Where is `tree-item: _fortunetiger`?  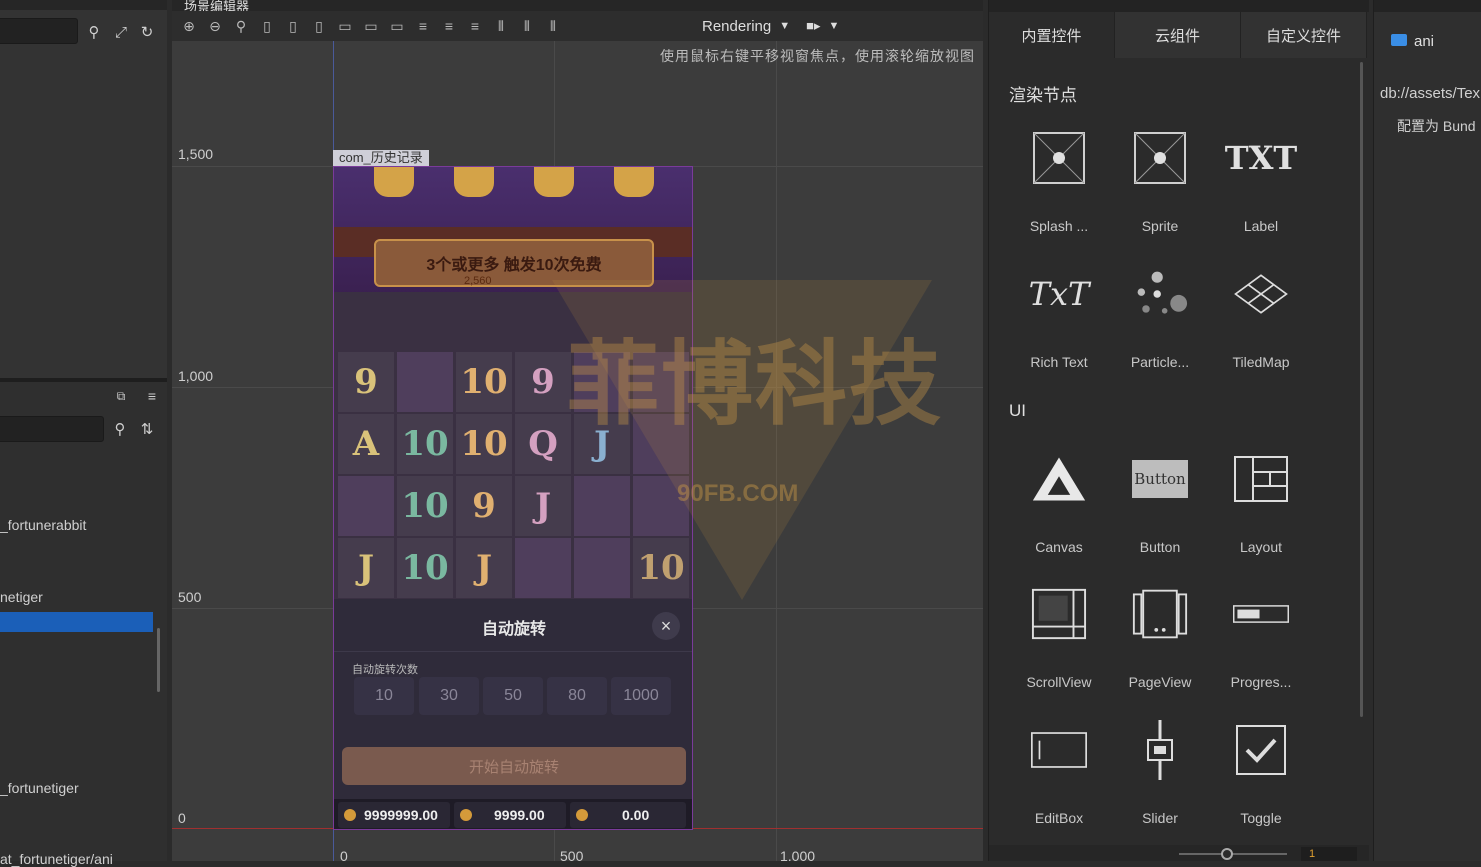 tree-item: _fortunetiger is located at coordinates (39, 788).